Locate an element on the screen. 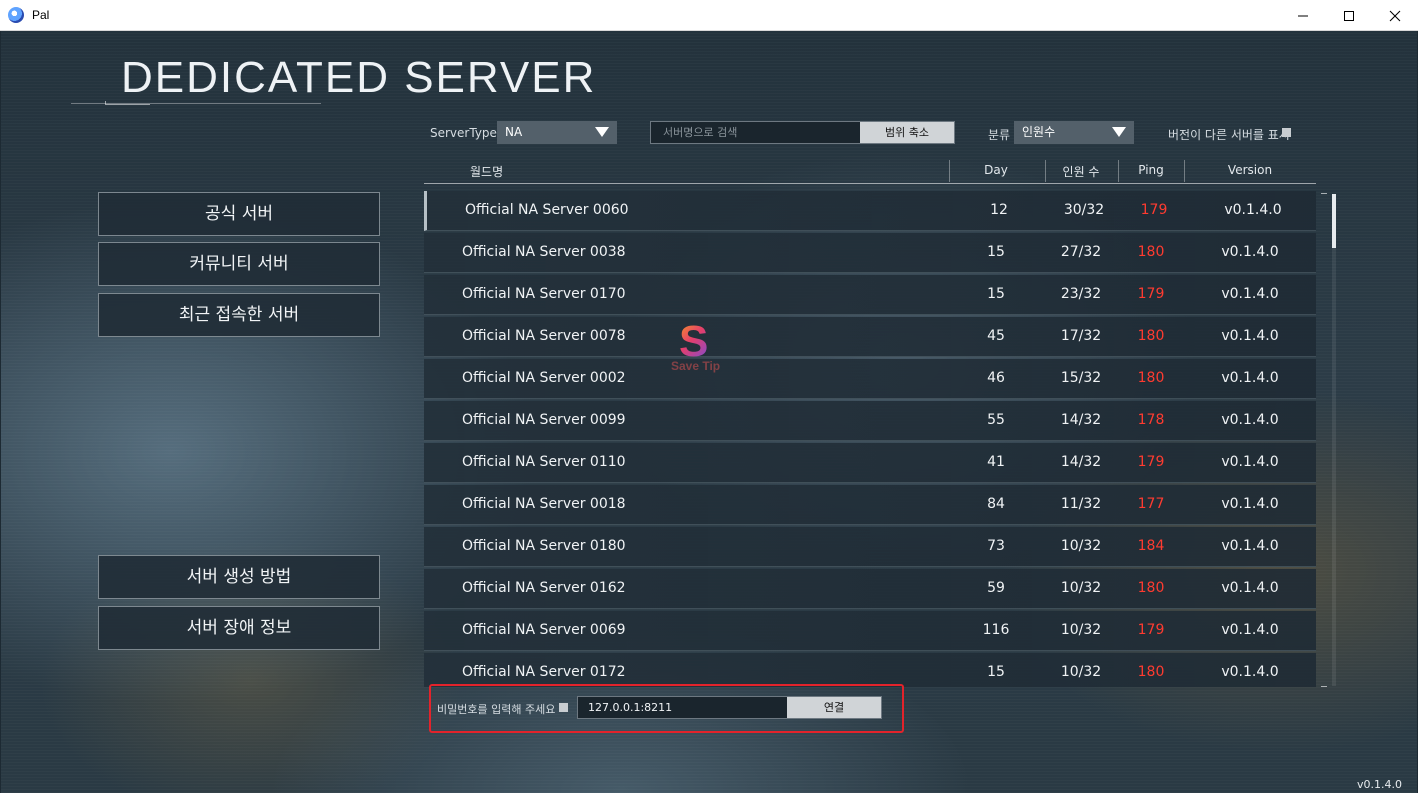 This screenshot has height=793, width=1418. server-day: 84 is located at coordinates (996, 504).